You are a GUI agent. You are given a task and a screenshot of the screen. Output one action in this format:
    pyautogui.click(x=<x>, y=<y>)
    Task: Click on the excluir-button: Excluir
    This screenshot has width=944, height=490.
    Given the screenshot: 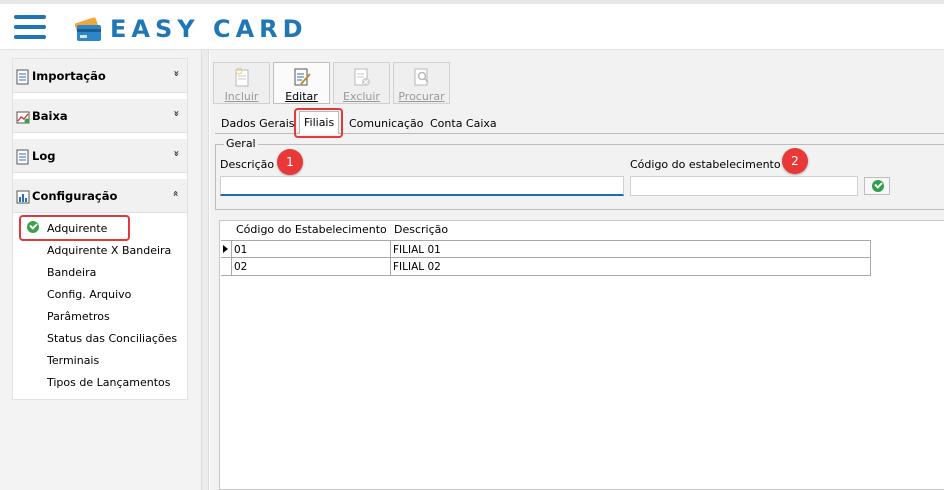 What is the action you would take?
    pyautogui.click(x=361, y=83)
    